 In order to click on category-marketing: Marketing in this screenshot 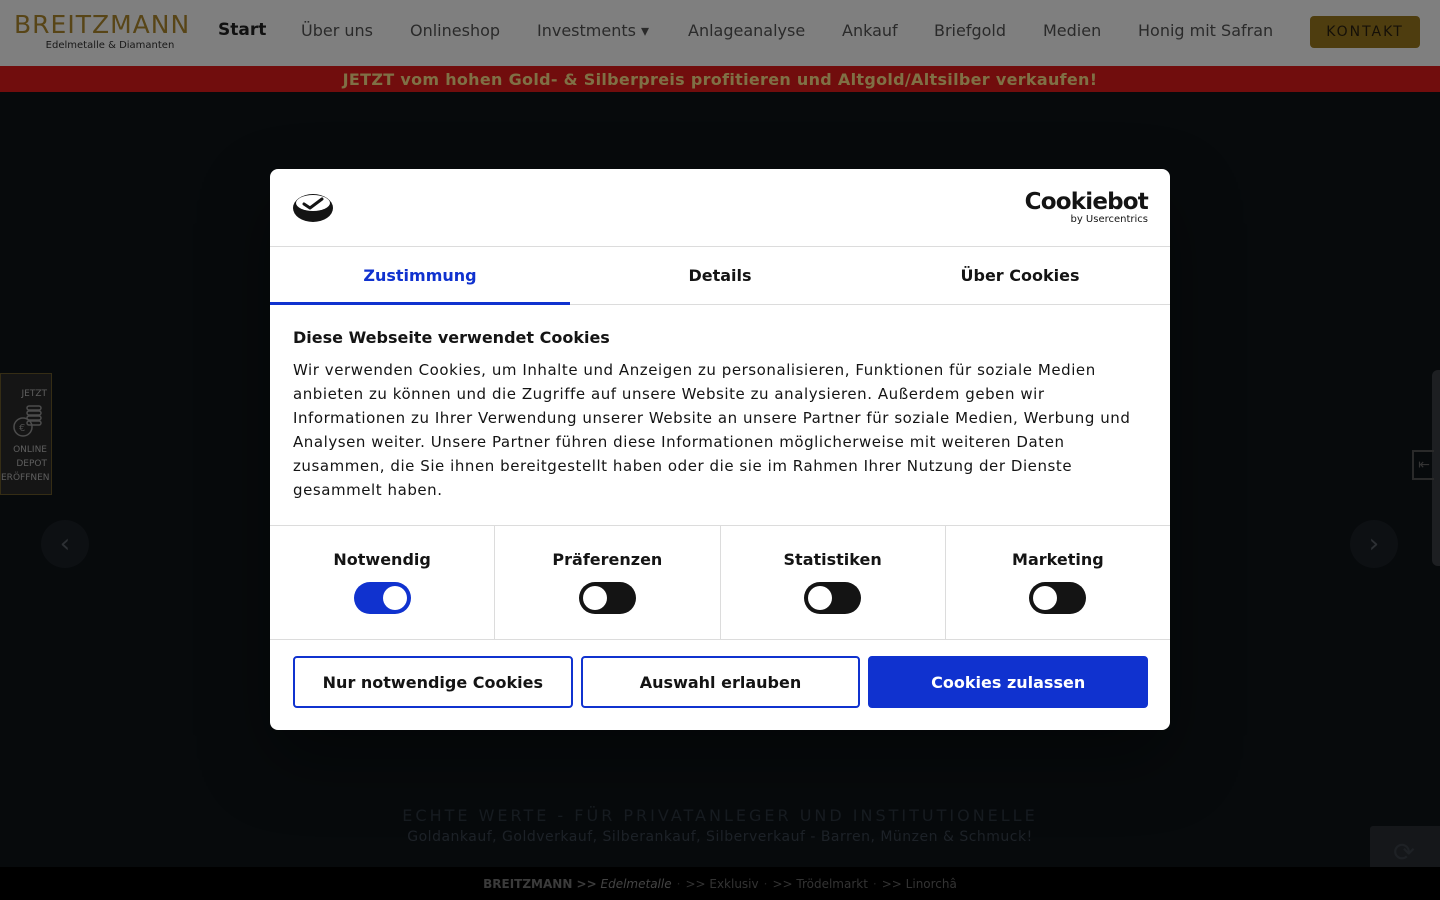, I will do `click(1058, 582)`.